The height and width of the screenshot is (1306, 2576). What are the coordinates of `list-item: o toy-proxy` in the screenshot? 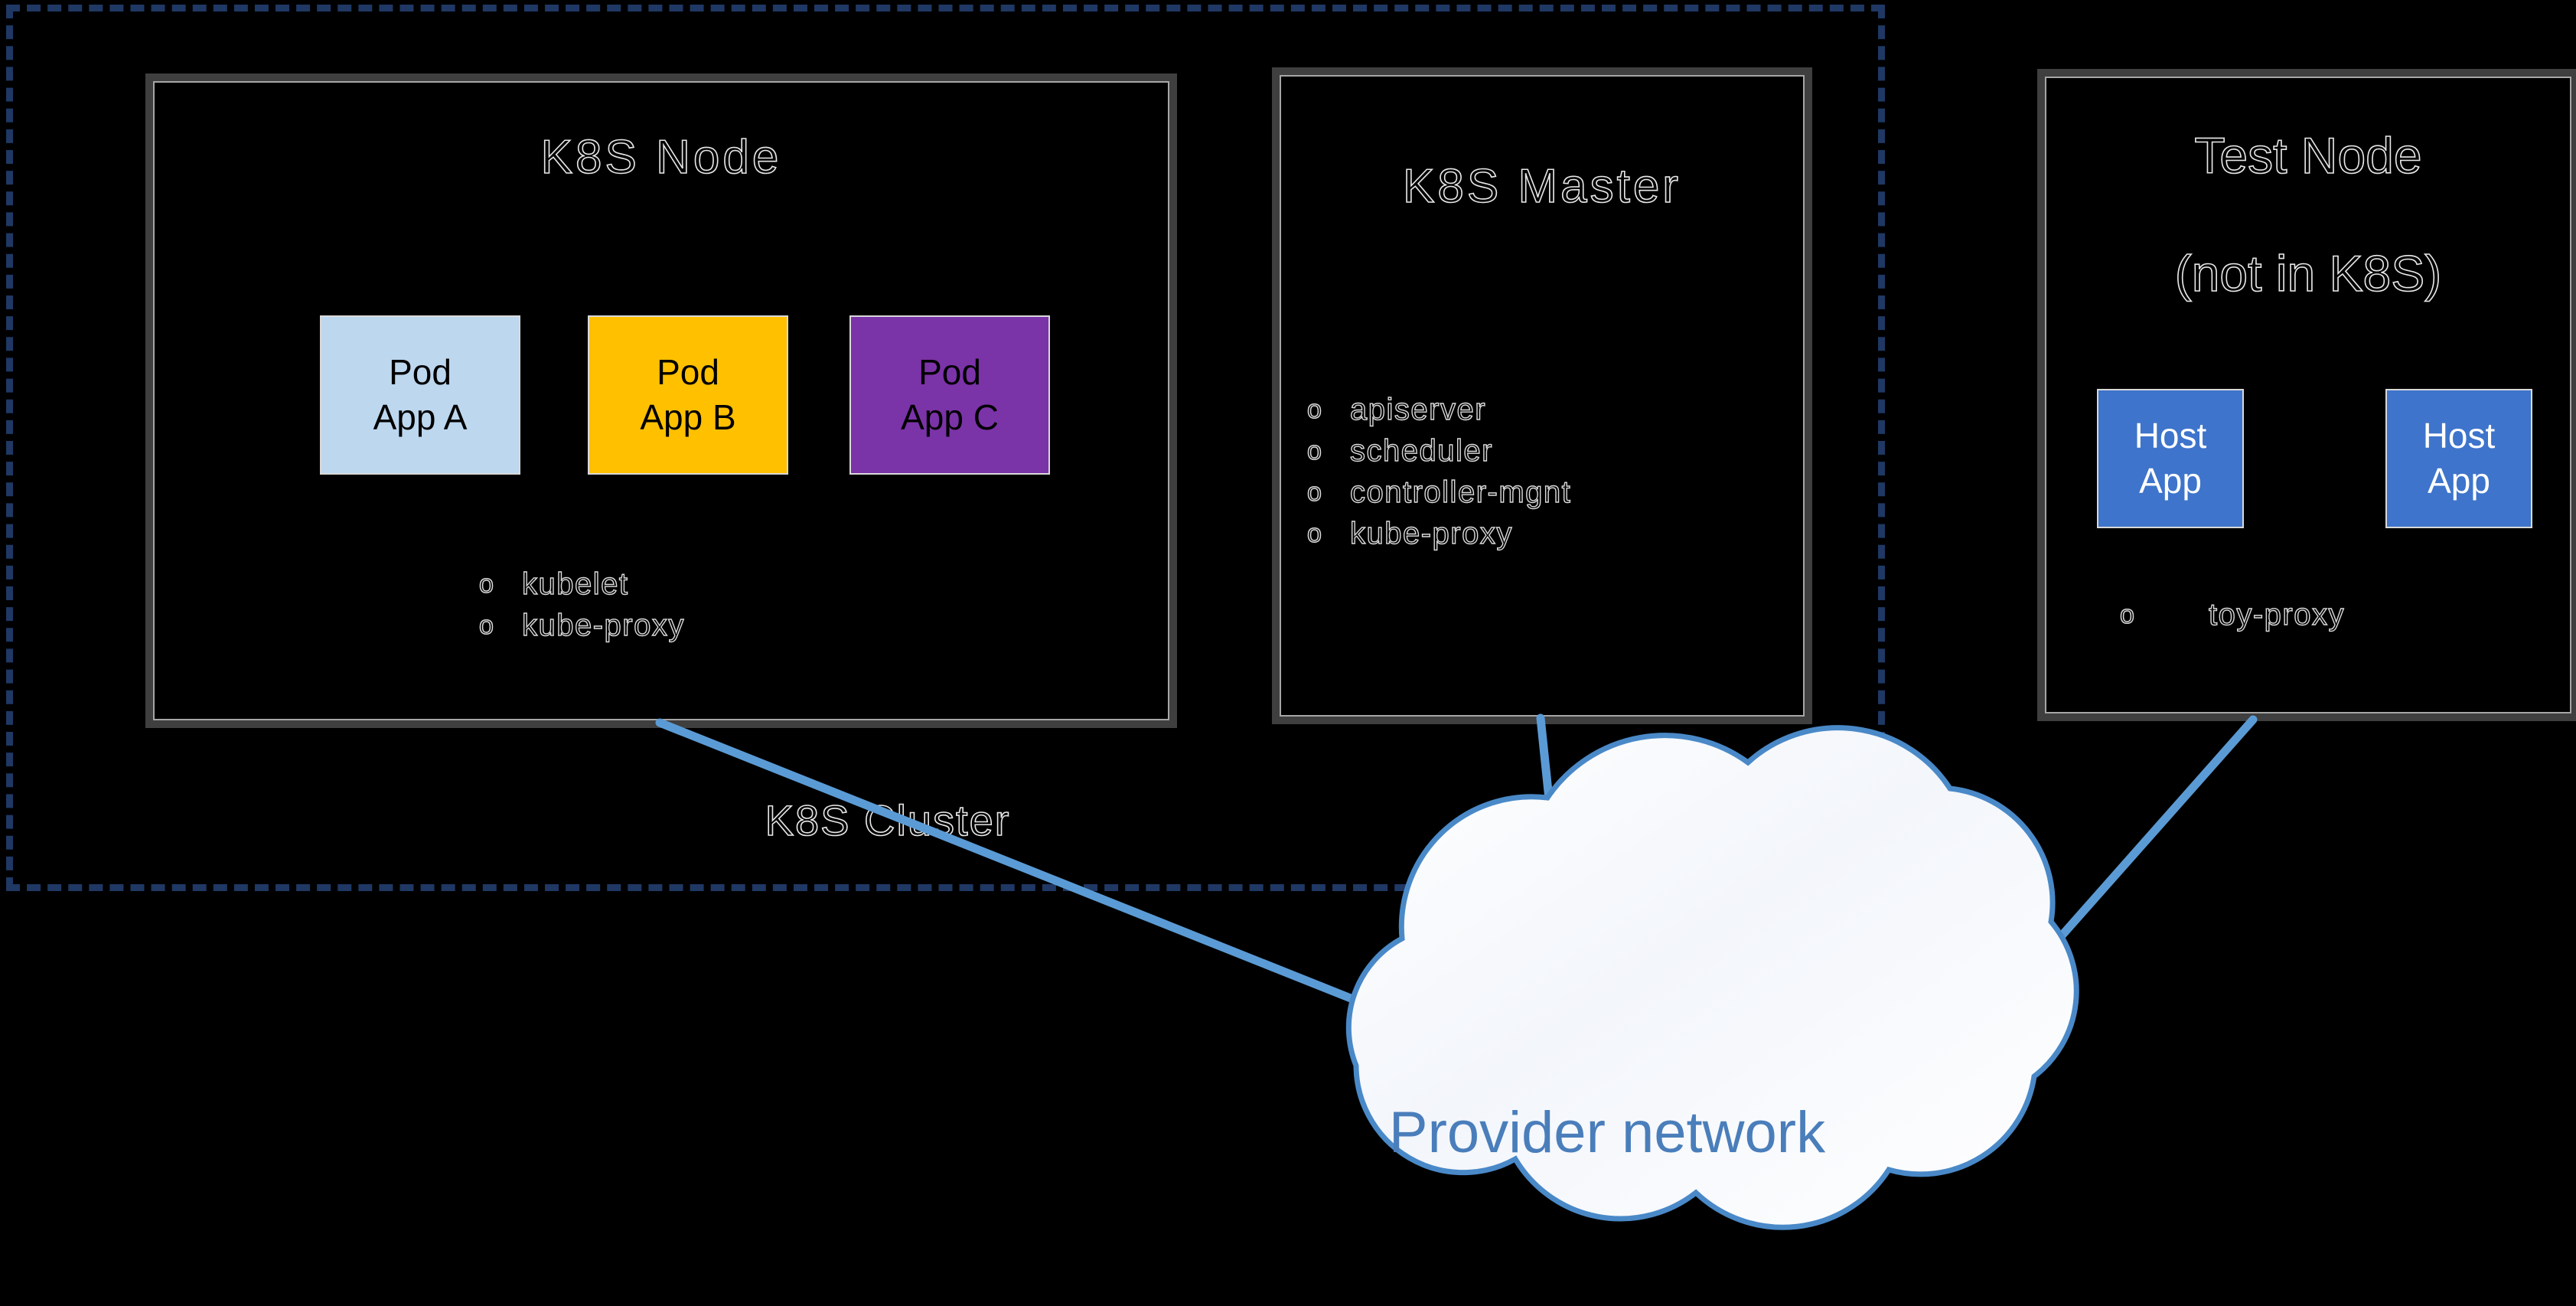 It's located at (2232, 614).